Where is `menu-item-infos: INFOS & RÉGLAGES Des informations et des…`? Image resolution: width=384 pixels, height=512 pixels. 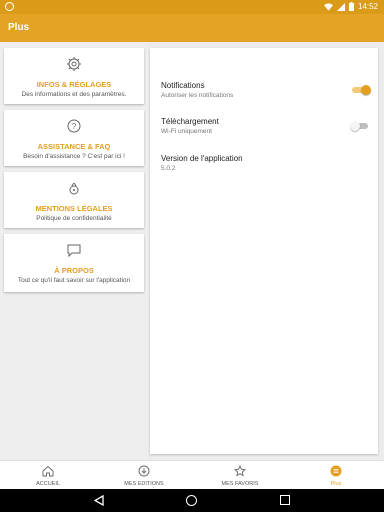
menu-item-infos: INFOS & RÉGLAGES Des informations et des… is located at coordinates (74, 76).